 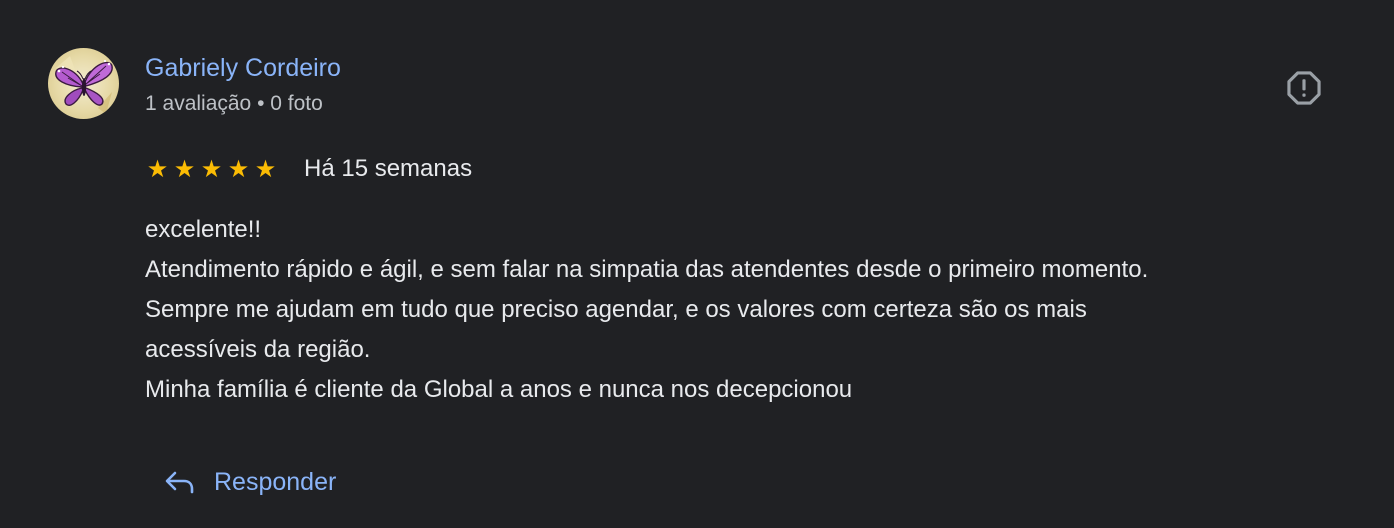 I want to click on report-icon, so click(x=1304, y=88).